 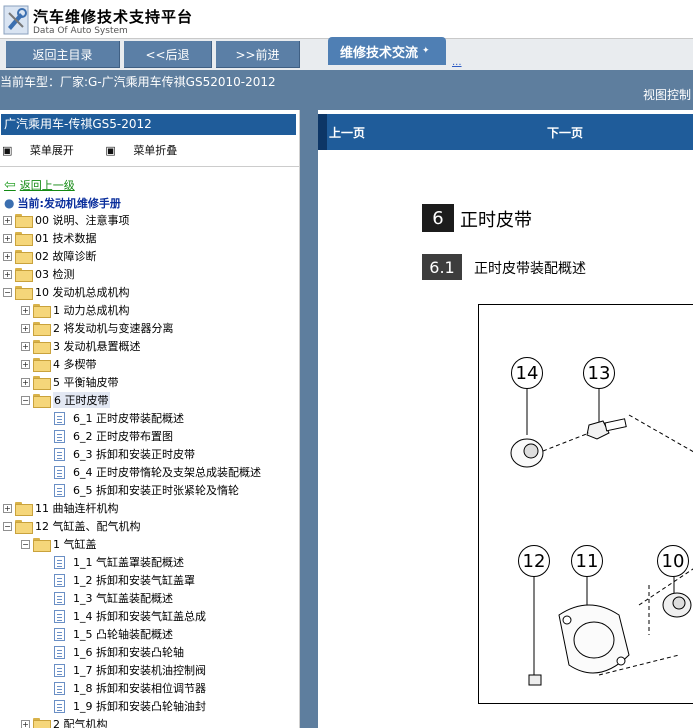 What do you see at coordinates (156, 490) in the screenshot?
I see `tree-item-label: 6_5 拆卸和安装正时张紧轮及惰轮` at bounding box center [156, 490].